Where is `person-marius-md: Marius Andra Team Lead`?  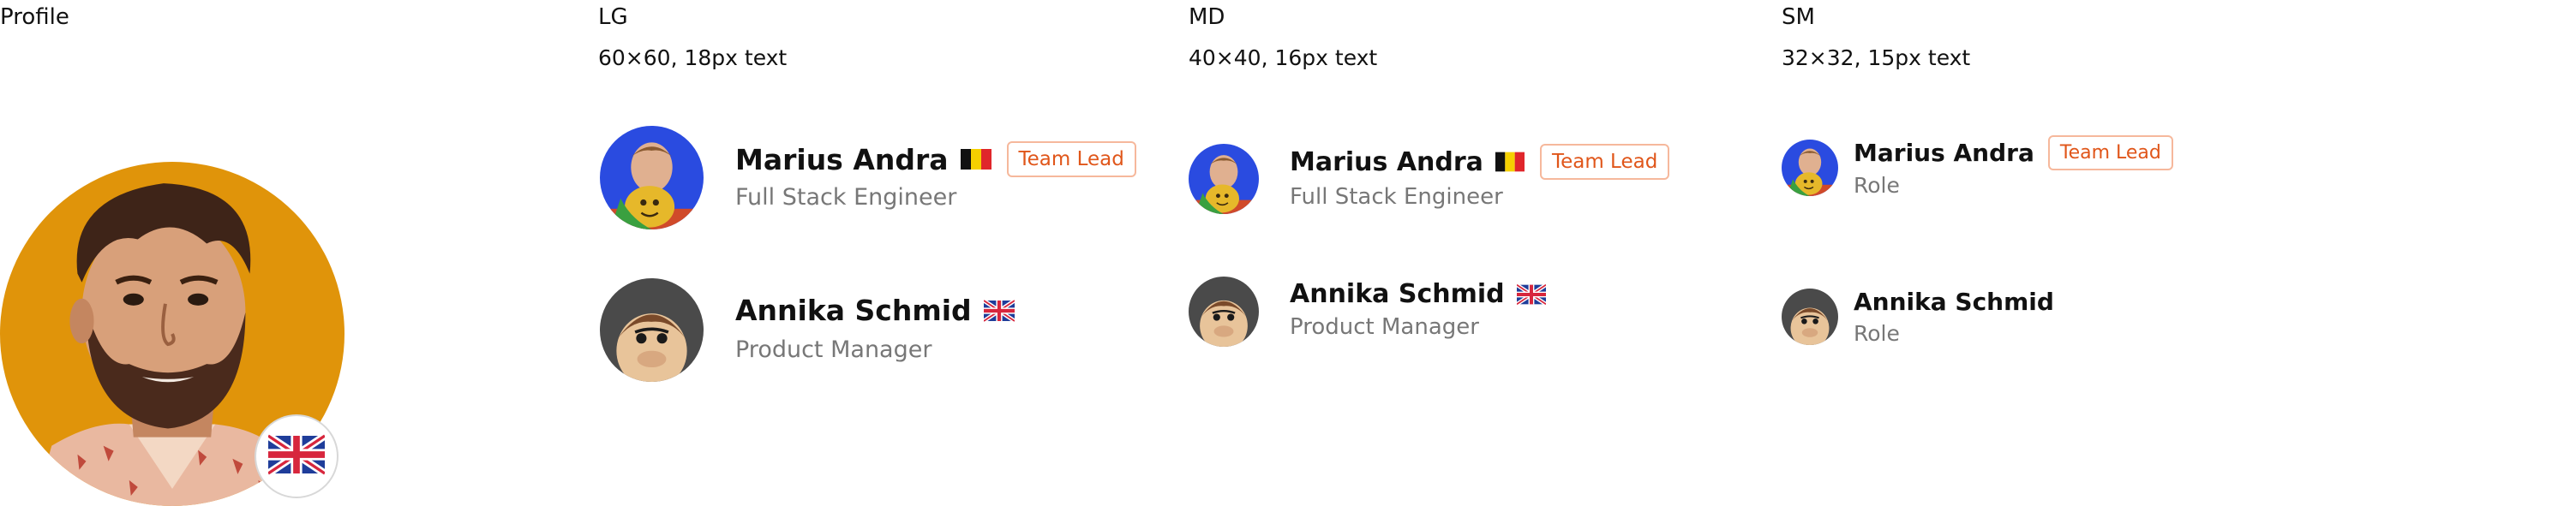
person-marius-md: Marius Andra Team Lead is located at coordinates (1480, 162).